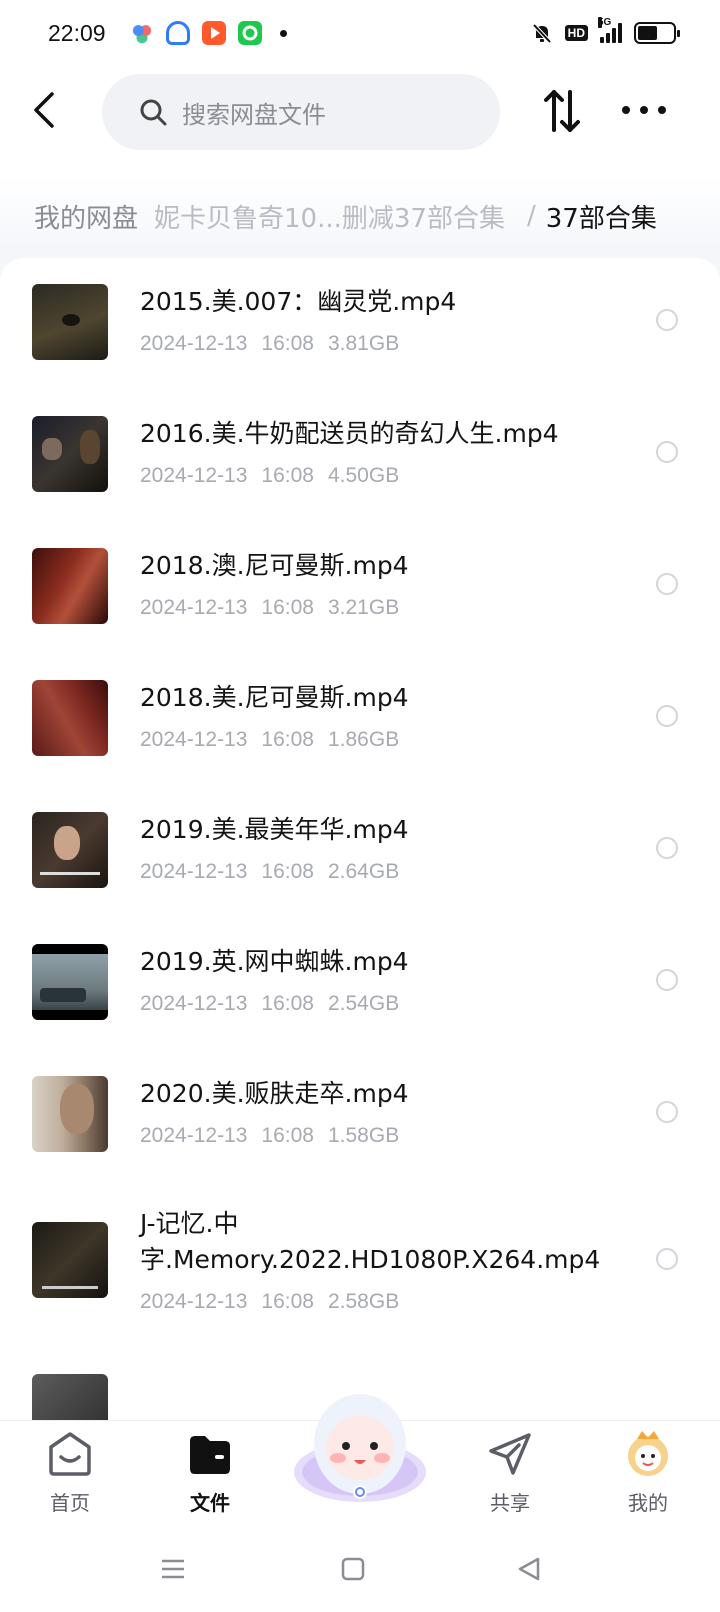  I want to click on file-row: 2019.美.最美年华.mp4 2024-12-13 16:08 2.64GB, so click(360, 852).